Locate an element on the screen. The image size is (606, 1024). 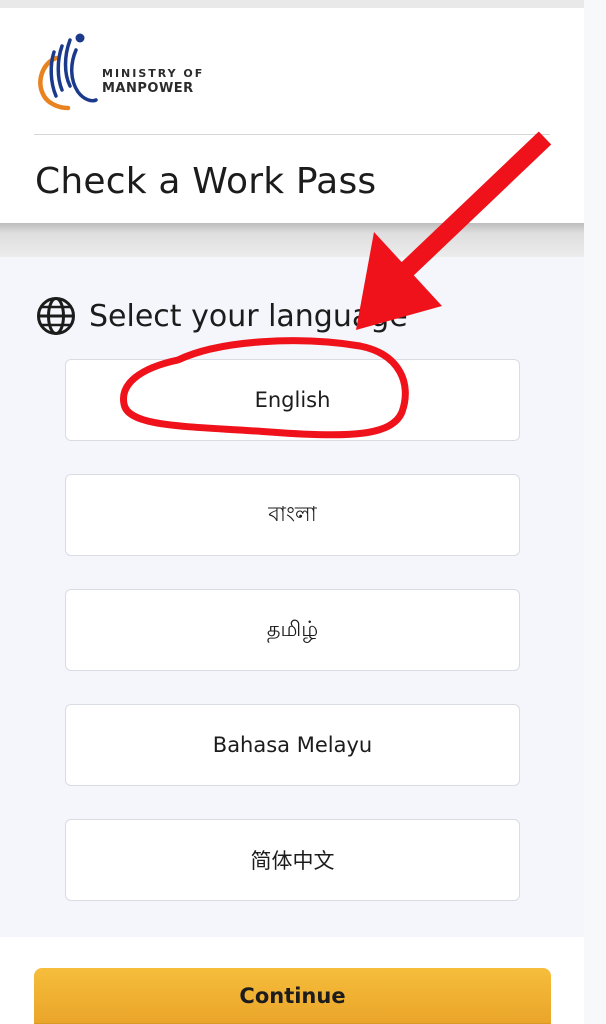
header-shadow is located at coordinates (292, 240).